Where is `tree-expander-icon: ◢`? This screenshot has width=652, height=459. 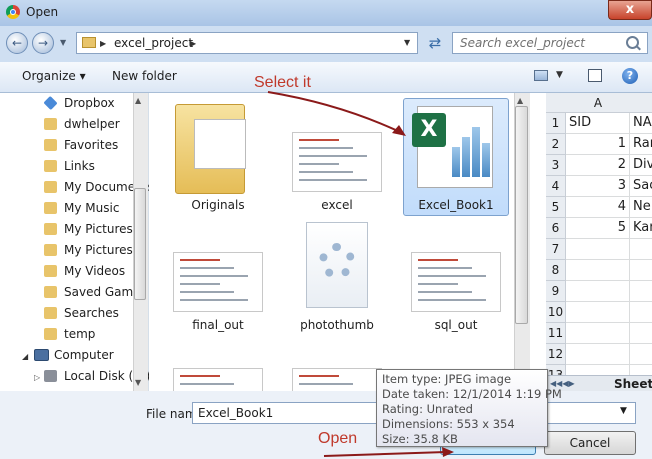
tree-expander-icon: ◢ is located at coordinates (25, 356).